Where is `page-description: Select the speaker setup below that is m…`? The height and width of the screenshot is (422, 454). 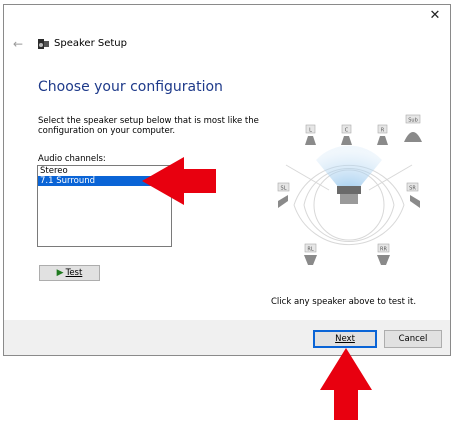 page-description: Select the speaker setup below that is m… is located at coordinates (148, 126).